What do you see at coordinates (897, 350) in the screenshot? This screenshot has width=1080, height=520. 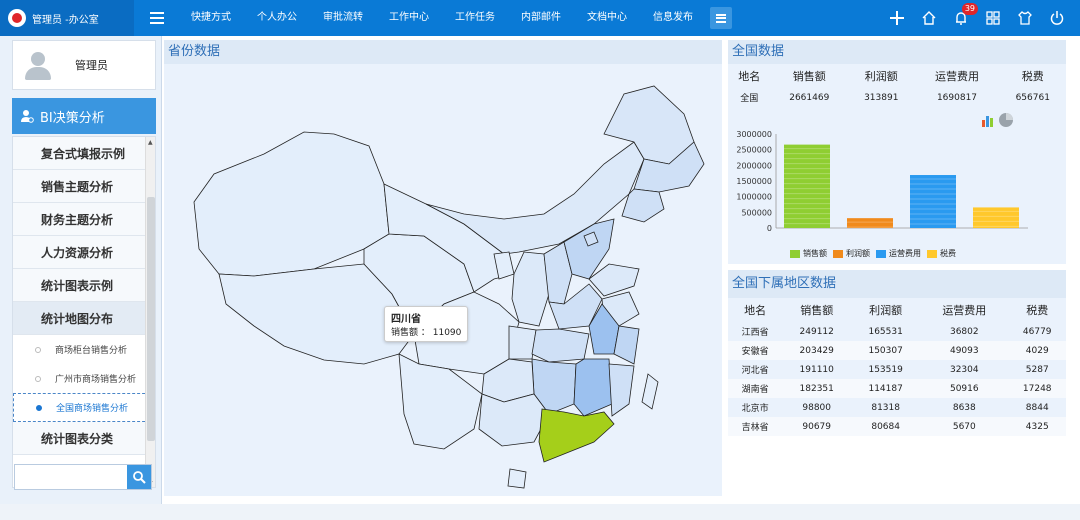 I see `table-row: 安徽省 203429 150307 49093 4029` at bounding box center [897, 350].